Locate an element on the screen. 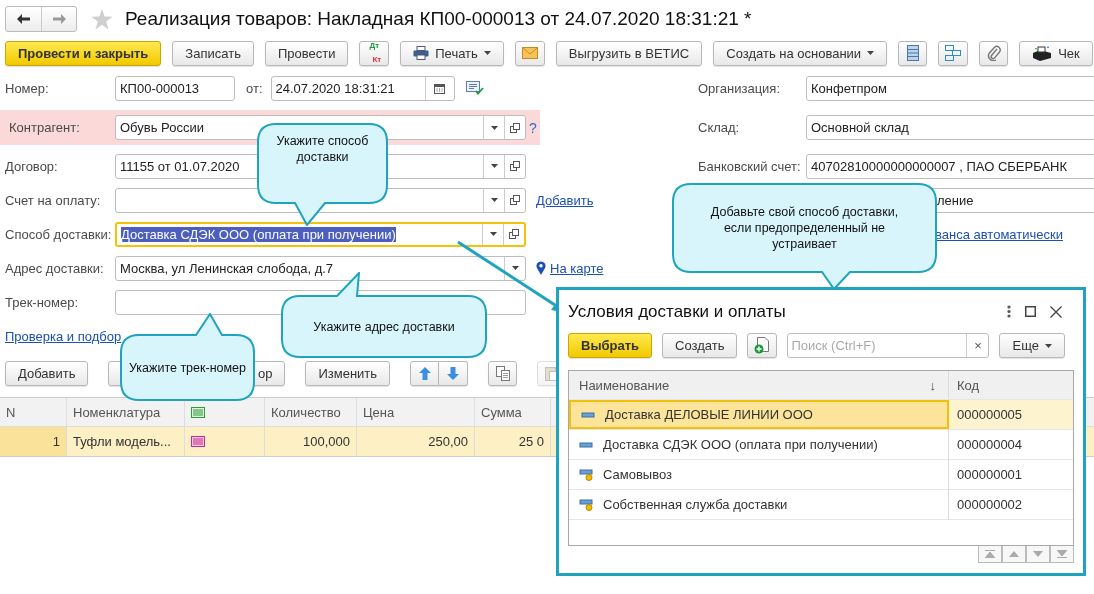  column-header: N is located at coordinates (33, 412).